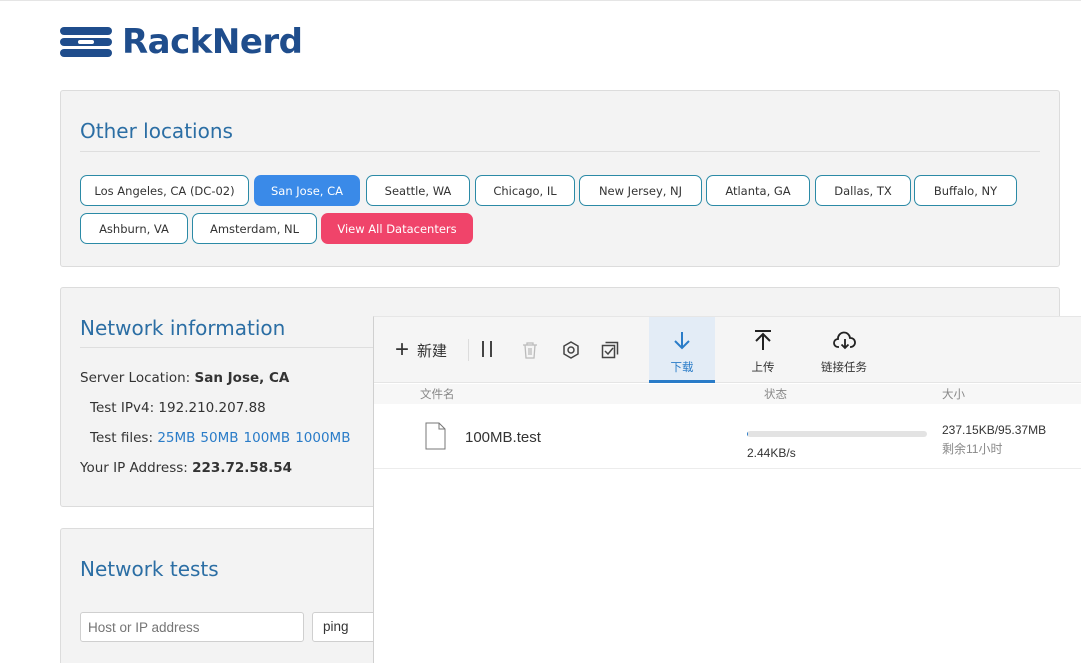 The height and width of the screenshot is (663, 1081). What do you see at coordinates (525, 190) in the screenshot?
I see `location-button-chicago: Chicago, IL` at bounding box center [525, 190].